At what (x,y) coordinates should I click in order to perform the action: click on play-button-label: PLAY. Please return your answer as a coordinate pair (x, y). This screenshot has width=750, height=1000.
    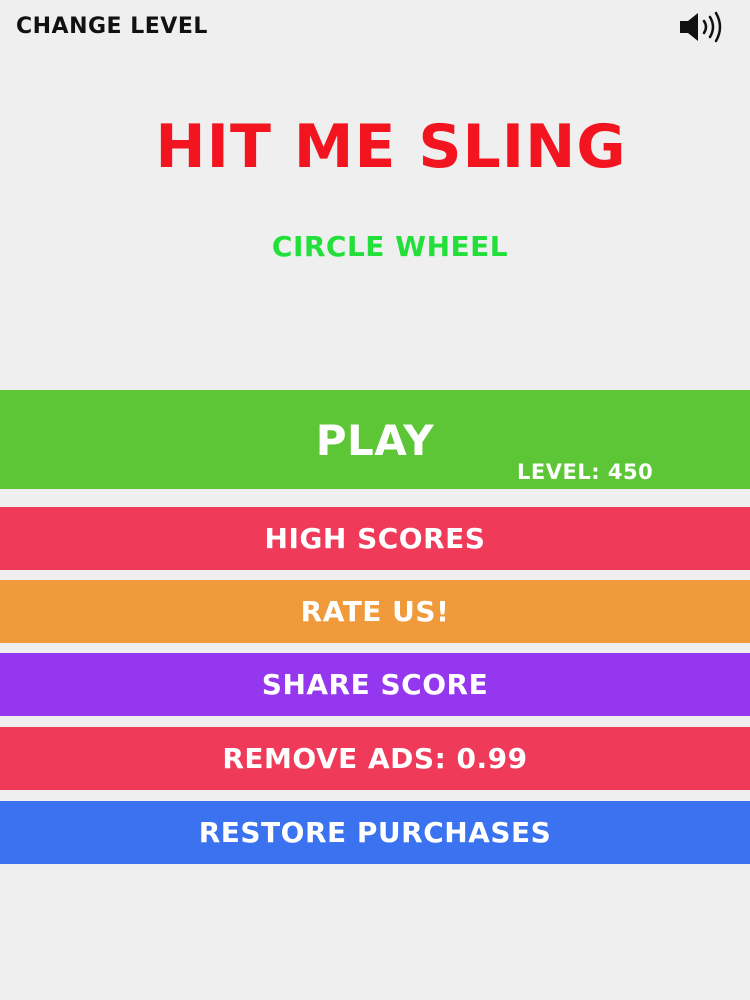
    Looking at the image, I should click on (375, 440).